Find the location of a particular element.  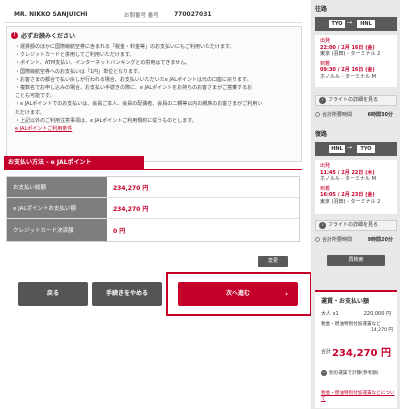

outbound-duration: 合計所要時間 6時間30分 is located at coordinates (356, 114).